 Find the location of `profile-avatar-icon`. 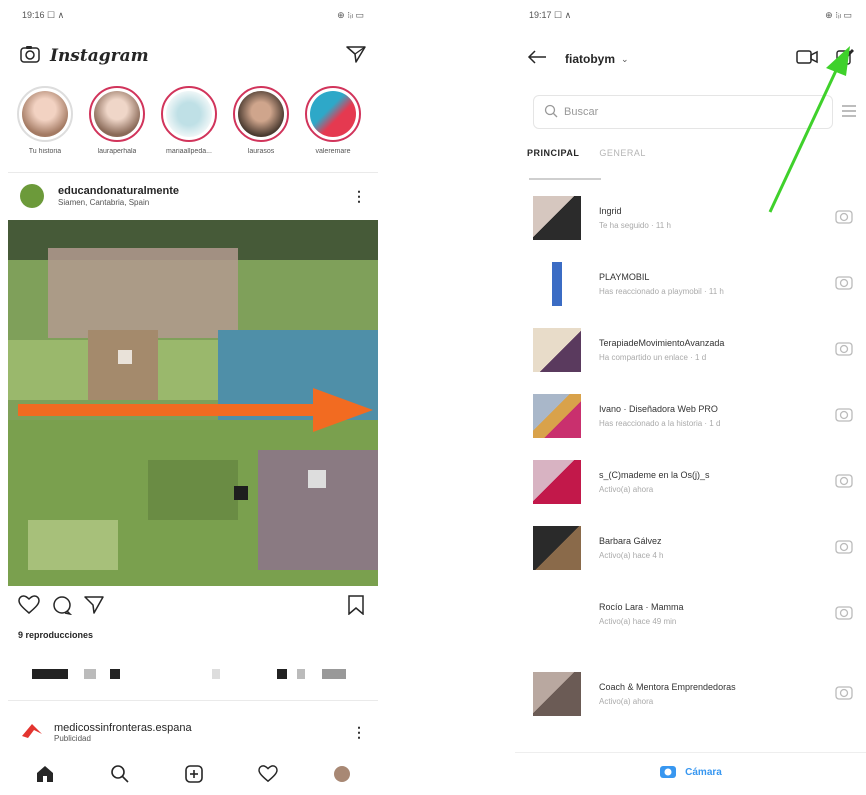

profile-avatar-icon is located at coordinates (342, 776).